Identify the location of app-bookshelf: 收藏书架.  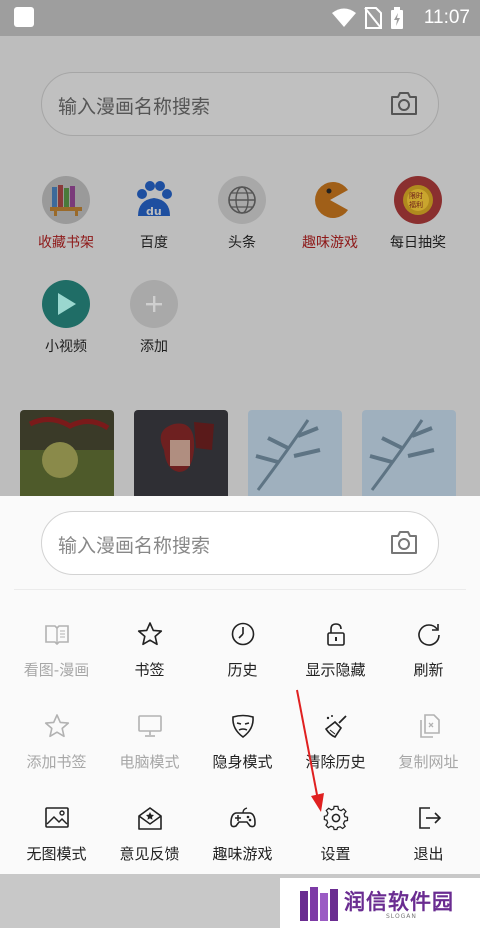
(66, 220).